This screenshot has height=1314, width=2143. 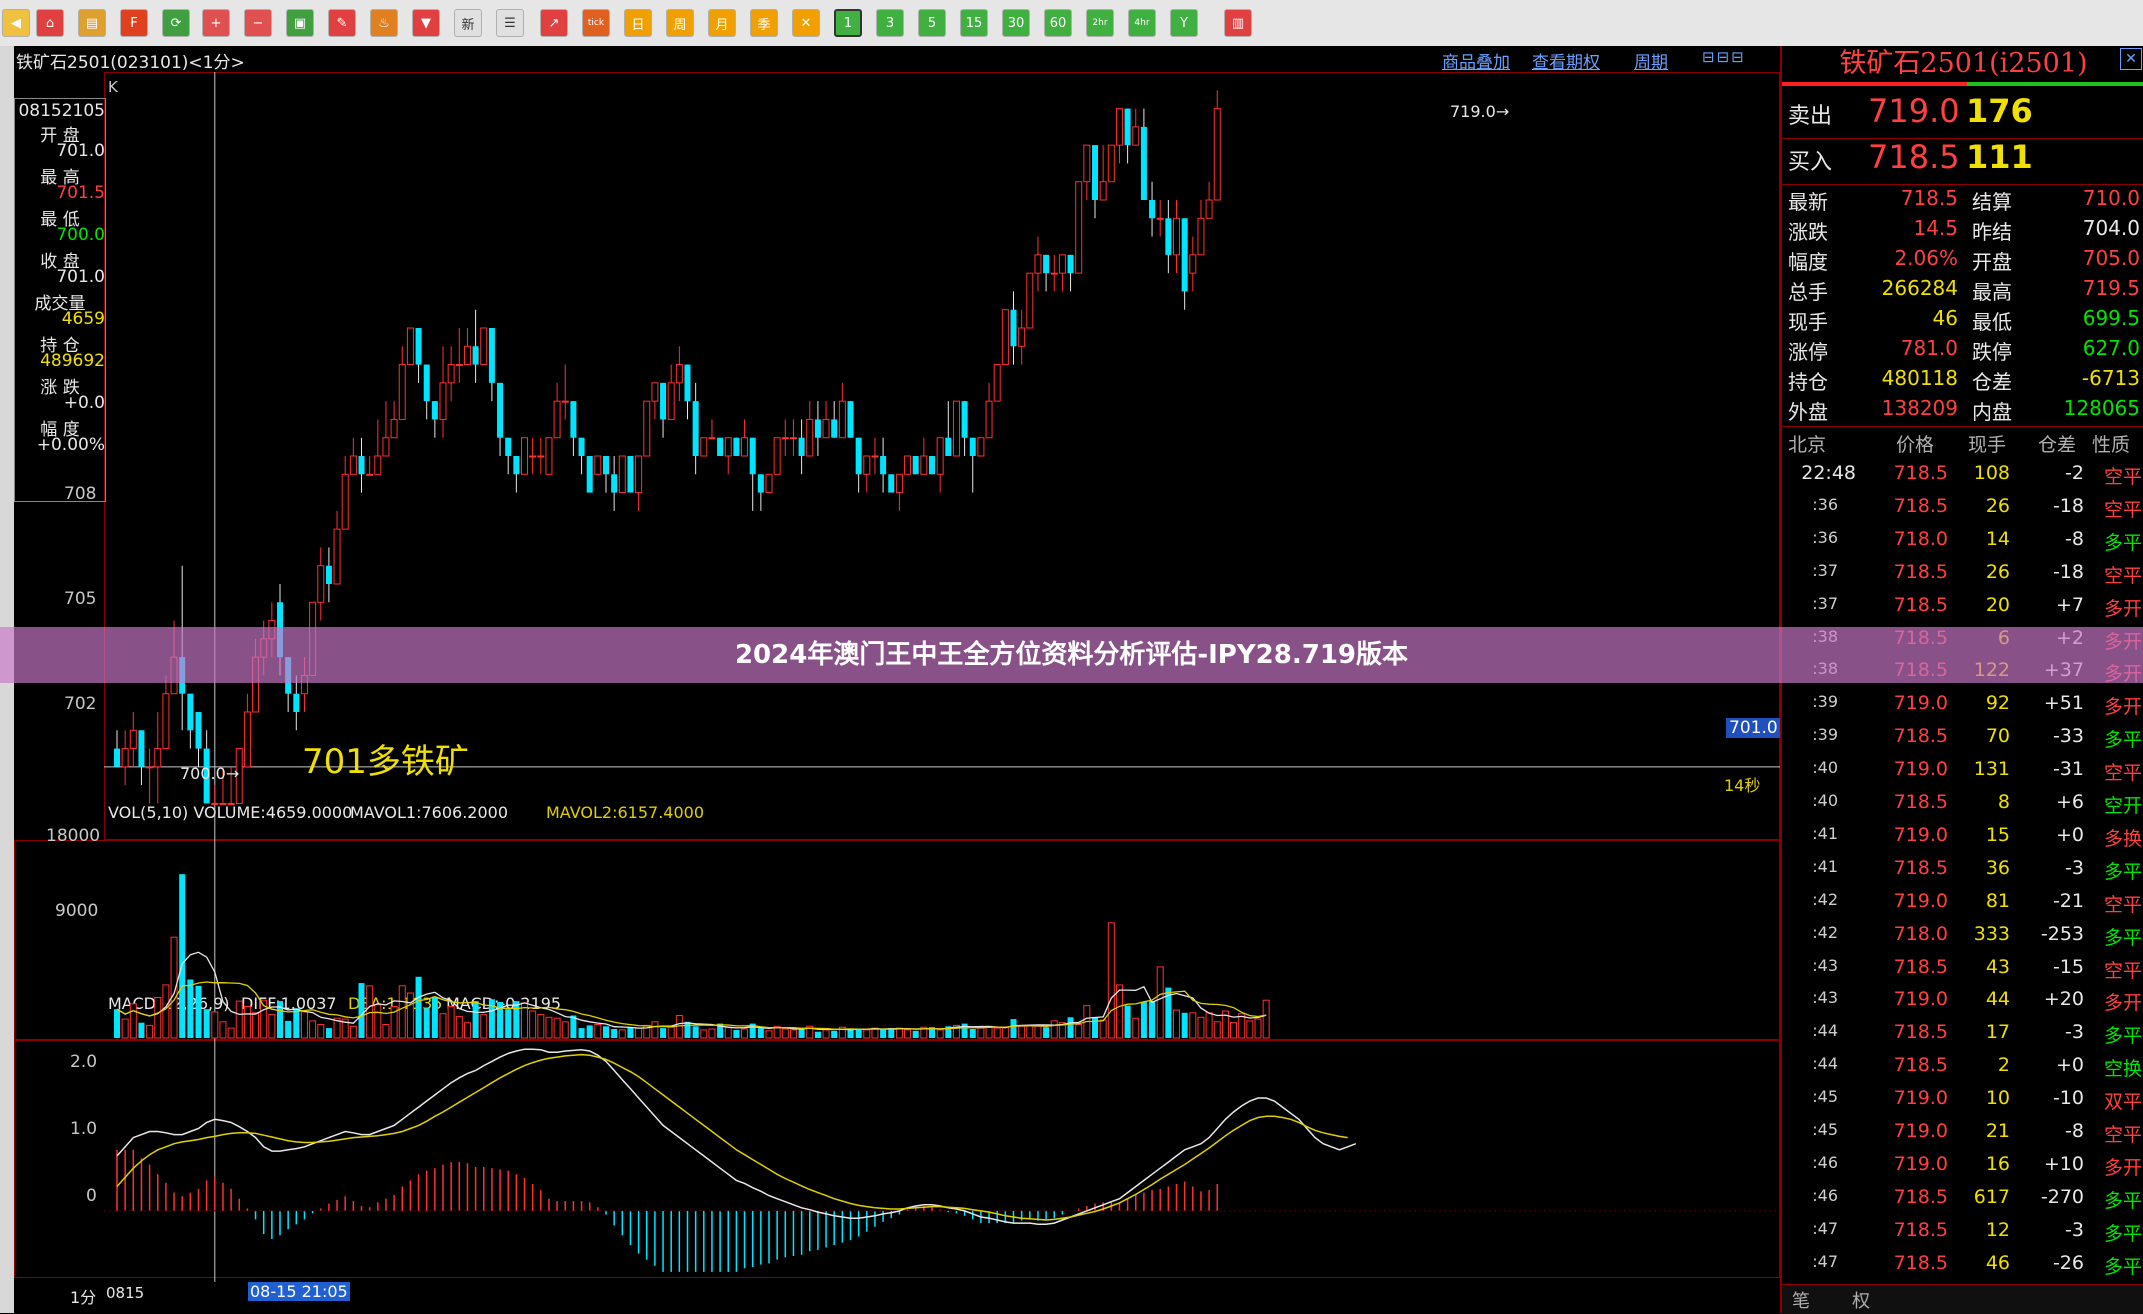 What do you see at coordinates (426, 23) in the screenshot?
I see `filter-button: ▼` at bounding box center [426, 23].